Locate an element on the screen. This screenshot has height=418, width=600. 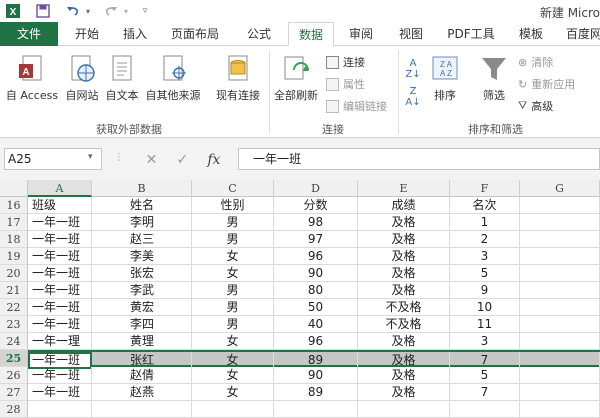
sort-az-button: A Z↓ is located at coordinates (413, 69).